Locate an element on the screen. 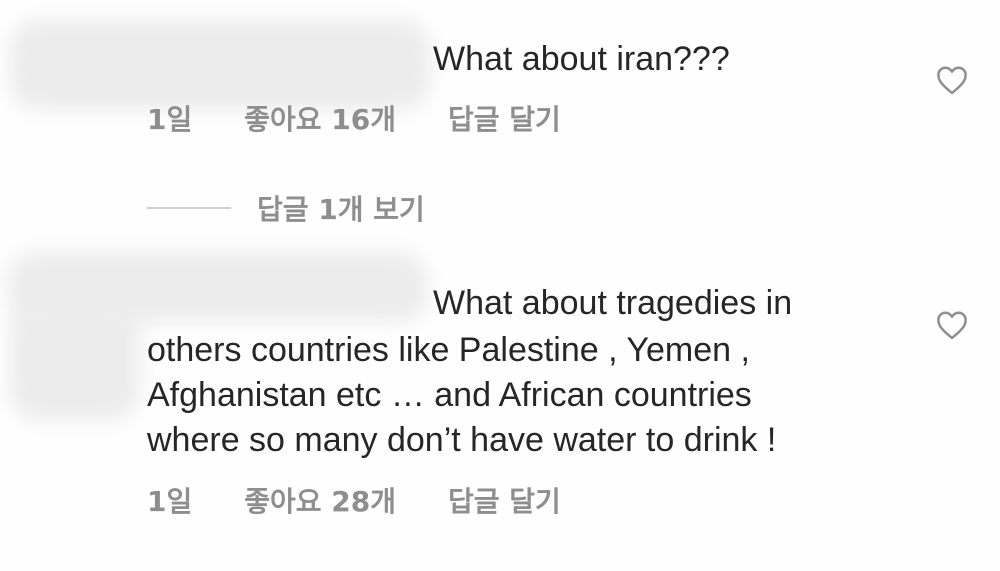 The image size is (1000, 571). comment-text: What about iran??? is located at coordinates (581, 59).